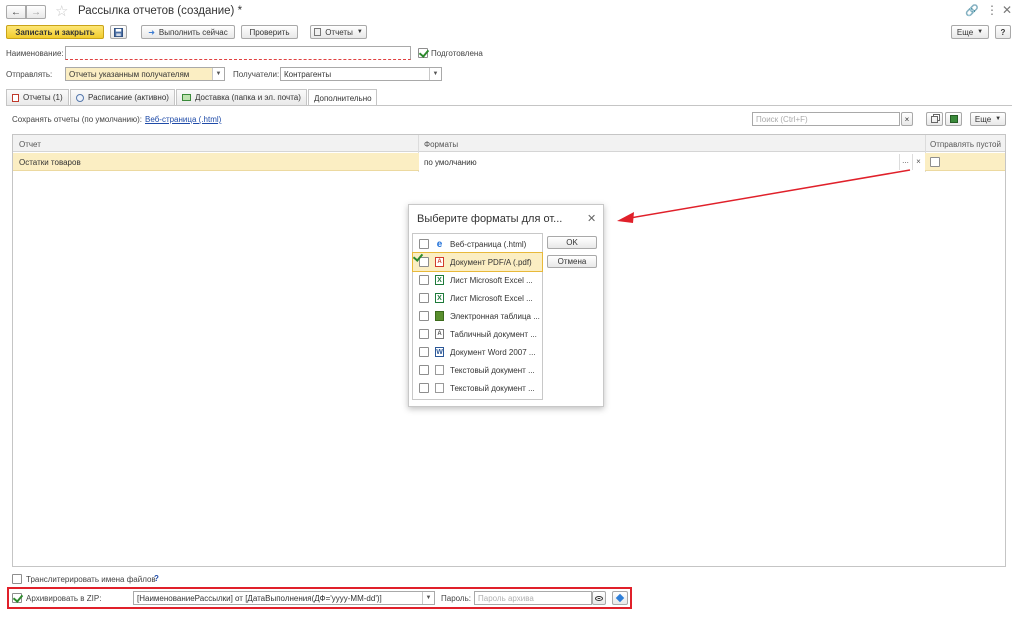 This screenshot has width=1024, height=618. Describe the element at coordinates (238, 53) in the screenshot. I see `name-input` at that location.